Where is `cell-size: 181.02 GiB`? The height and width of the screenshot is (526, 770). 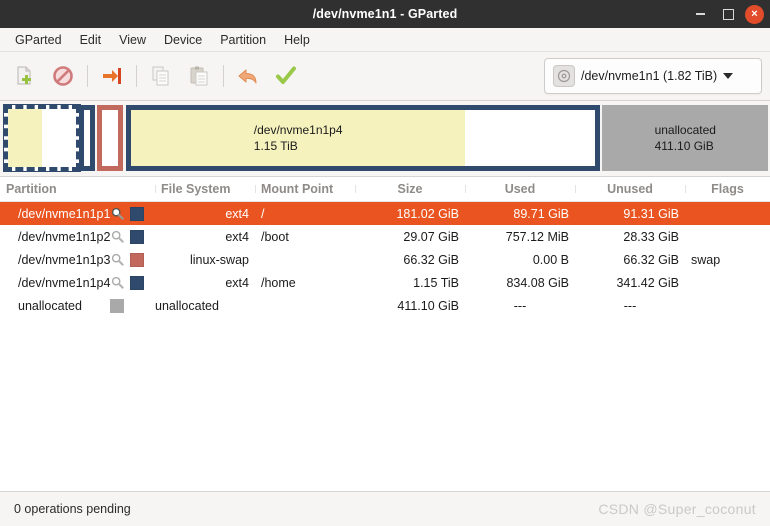
cell-size: 181.02 GiB is located at coordinates (427, 213).